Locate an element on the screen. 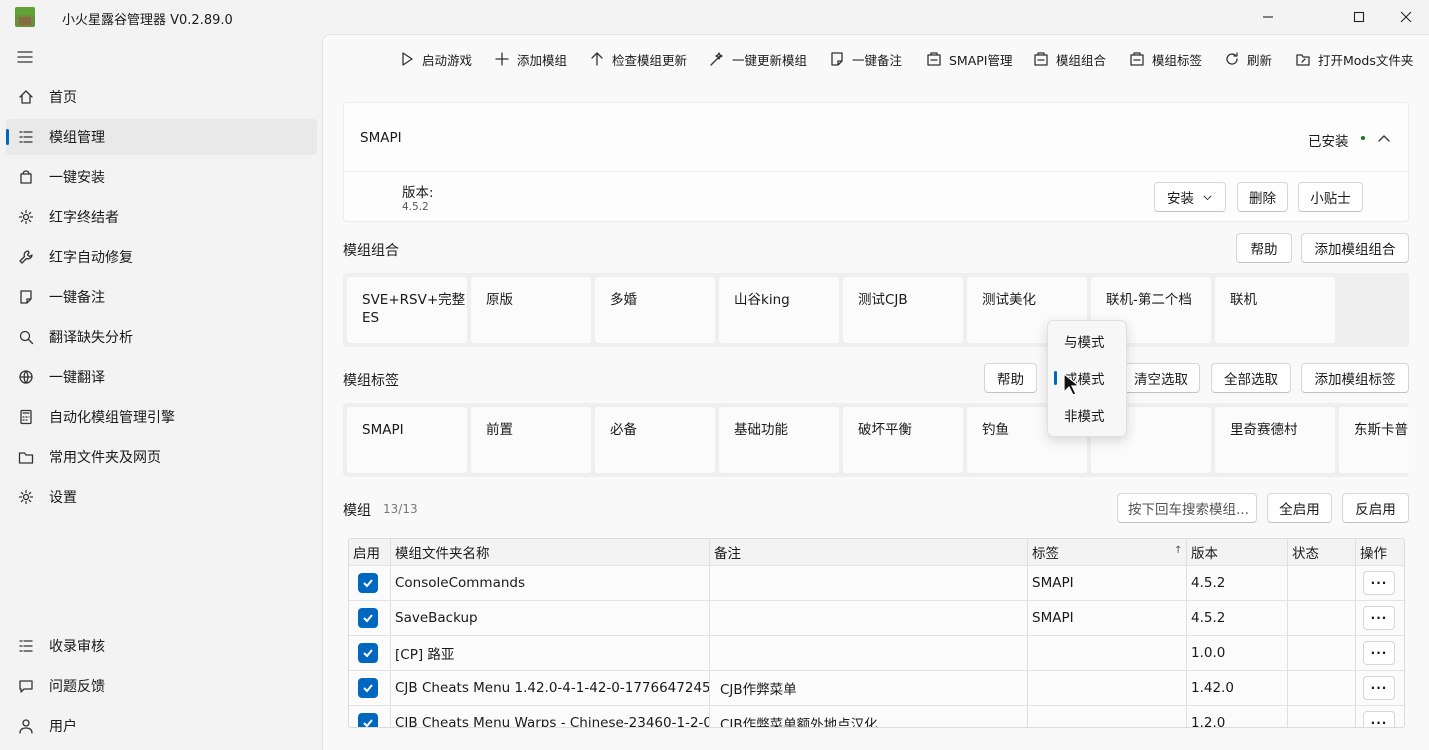 The height and width of the screenshot is (750, 1429). calculator-icon is located at coordinates (26, 417).